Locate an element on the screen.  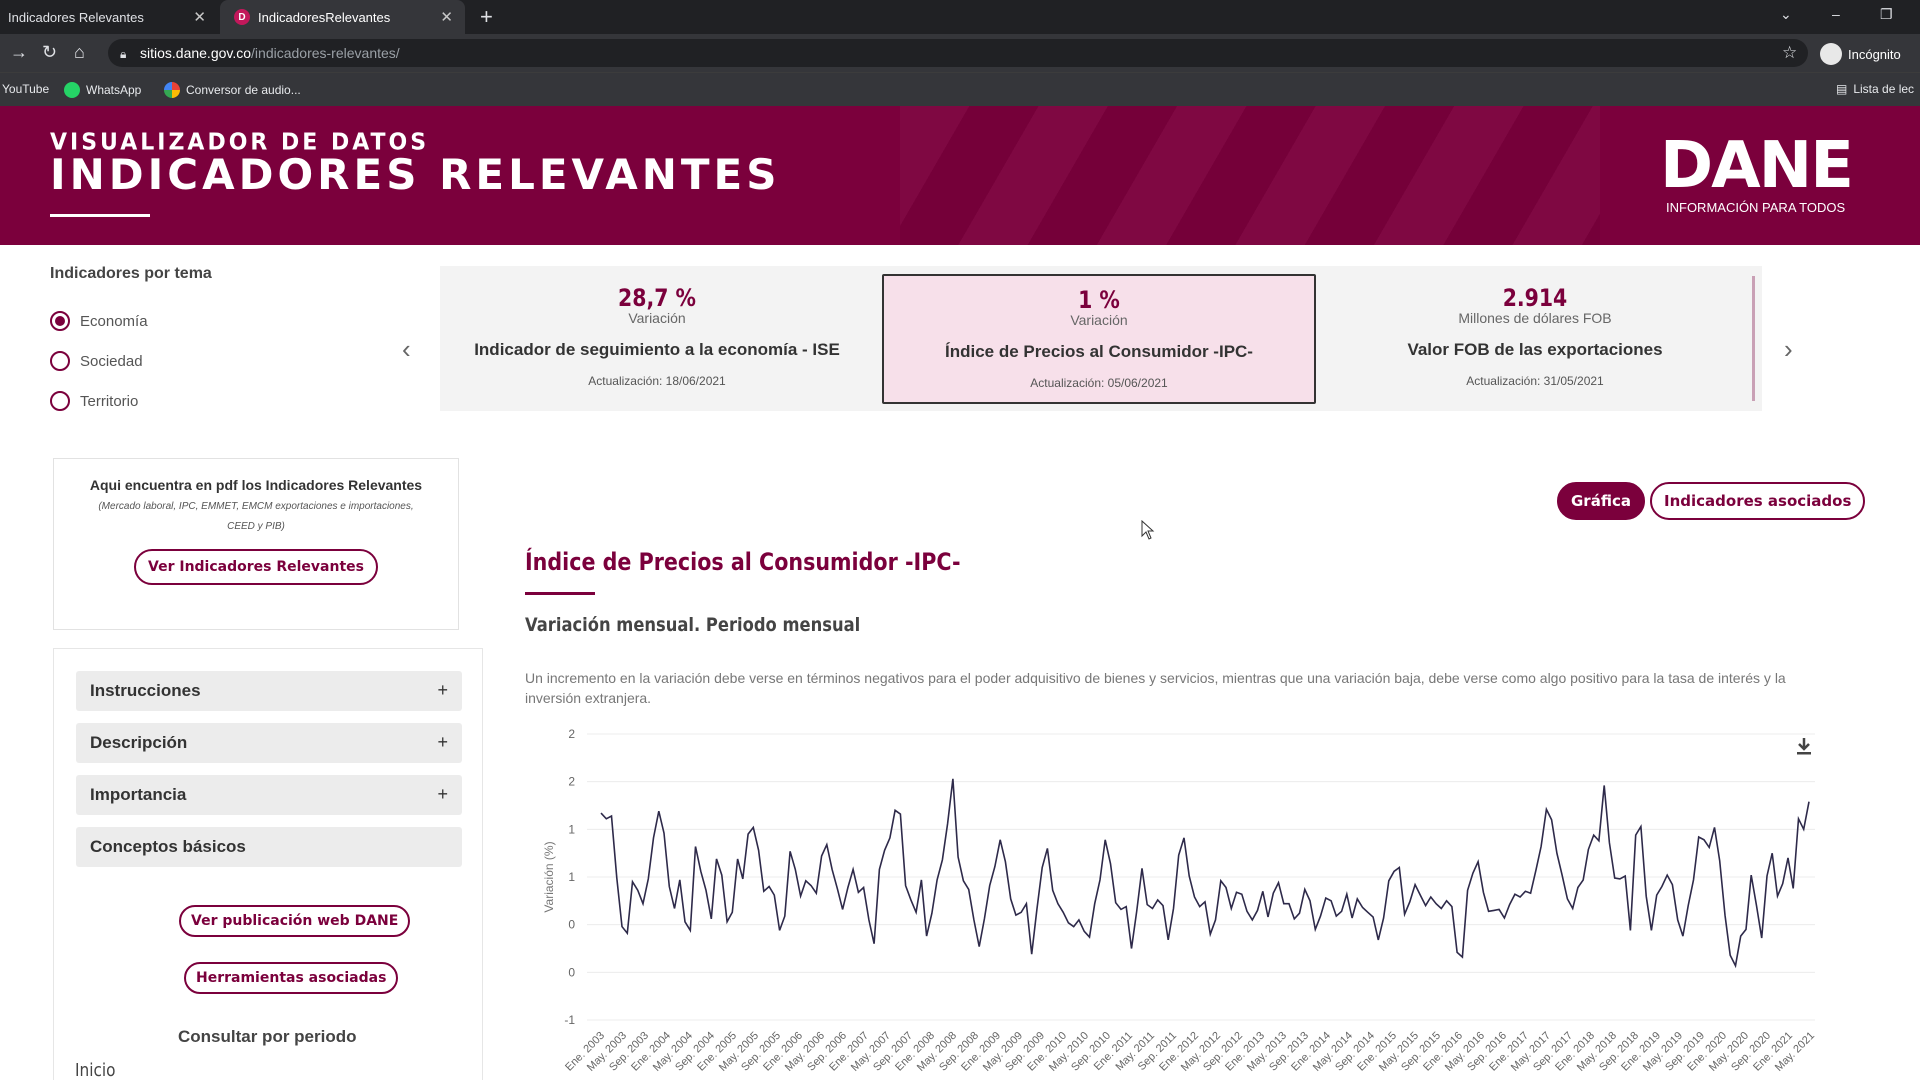
whatsapp-icon is located at coordinates (72, 90).